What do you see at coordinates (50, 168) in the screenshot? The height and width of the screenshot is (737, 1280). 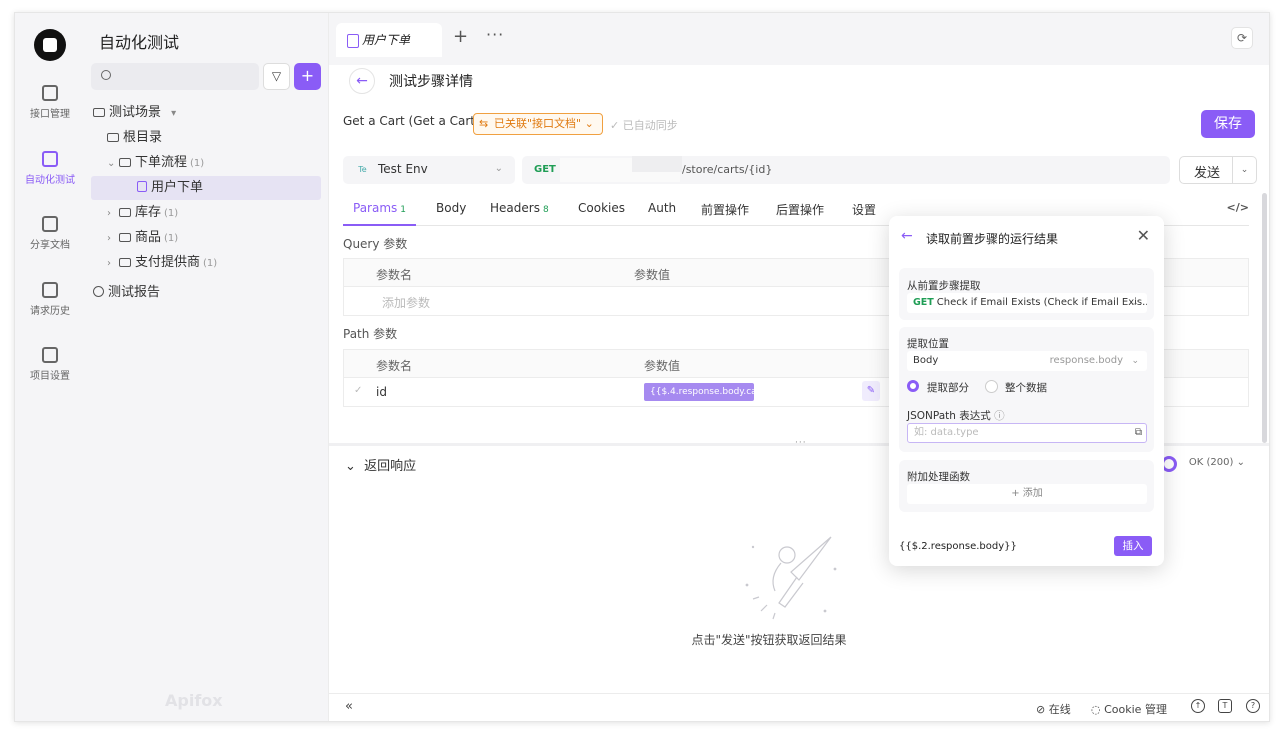 I see `rail-item-automation-test: 自动化测试` at bounding box center [50, 168].